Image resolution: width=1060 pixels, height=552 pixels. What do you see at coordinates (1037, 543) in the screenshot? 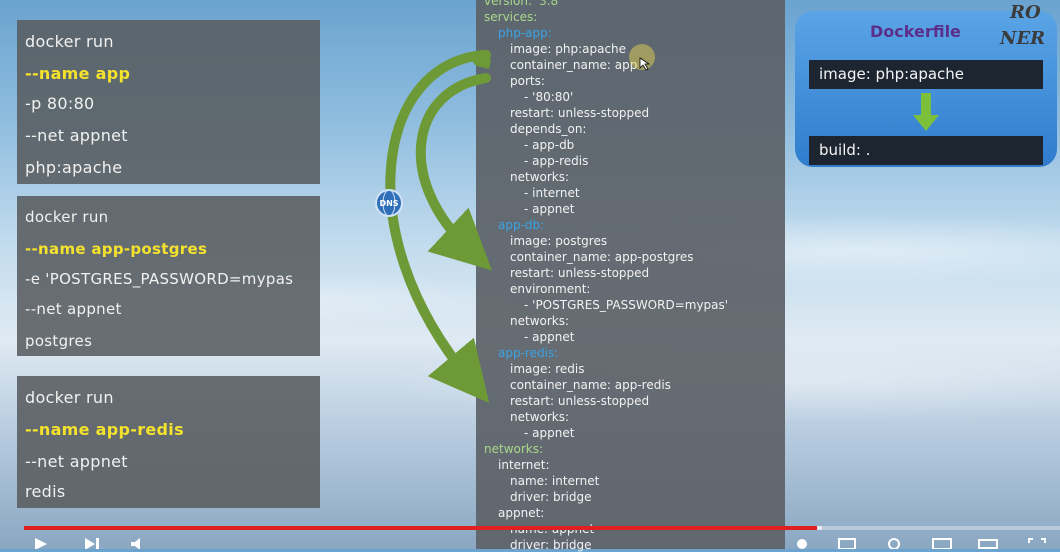
I see `fullscreen-icon` at bounding box center [1037, 543].